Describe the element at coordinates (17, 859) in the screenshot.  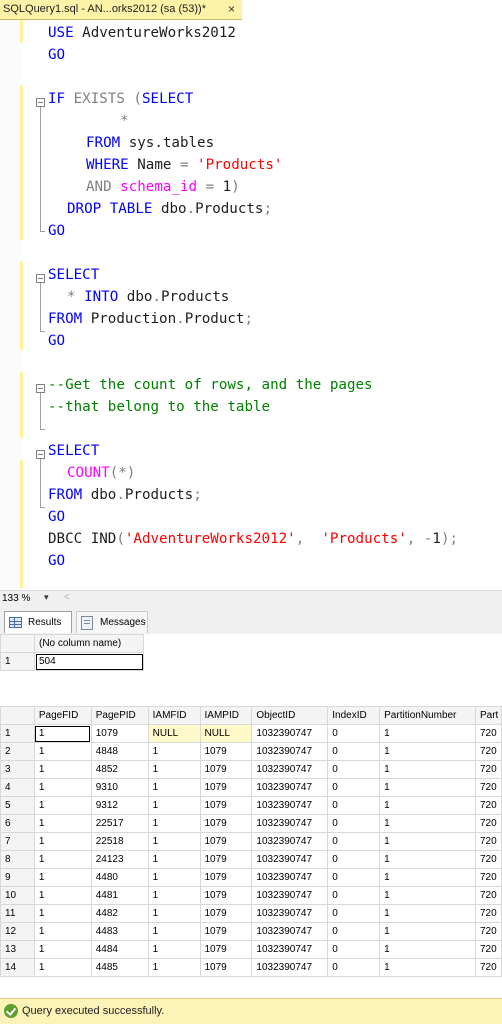
I see `row-number: 8` at that location.